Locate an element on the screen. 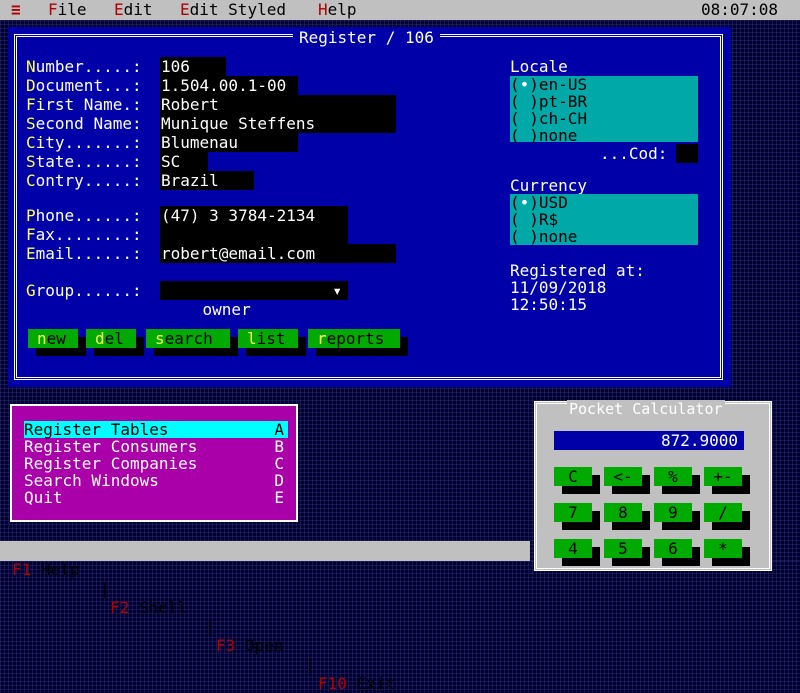 Image resolution: width=800 pixels, height=693 pixels. menu-item-label: Quit is located at coordinates (43, 497).